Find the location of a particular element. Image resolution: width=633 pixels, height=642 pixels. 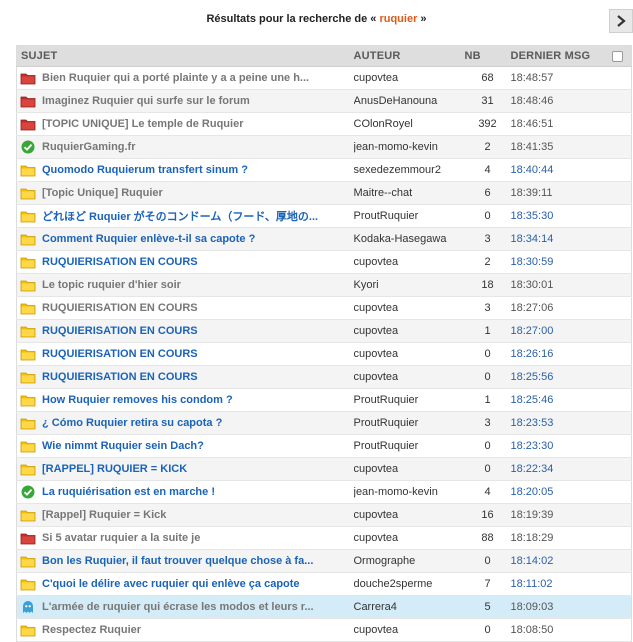

topic-last-message-link: 18:19:39 is located at coordinates (559, 515).